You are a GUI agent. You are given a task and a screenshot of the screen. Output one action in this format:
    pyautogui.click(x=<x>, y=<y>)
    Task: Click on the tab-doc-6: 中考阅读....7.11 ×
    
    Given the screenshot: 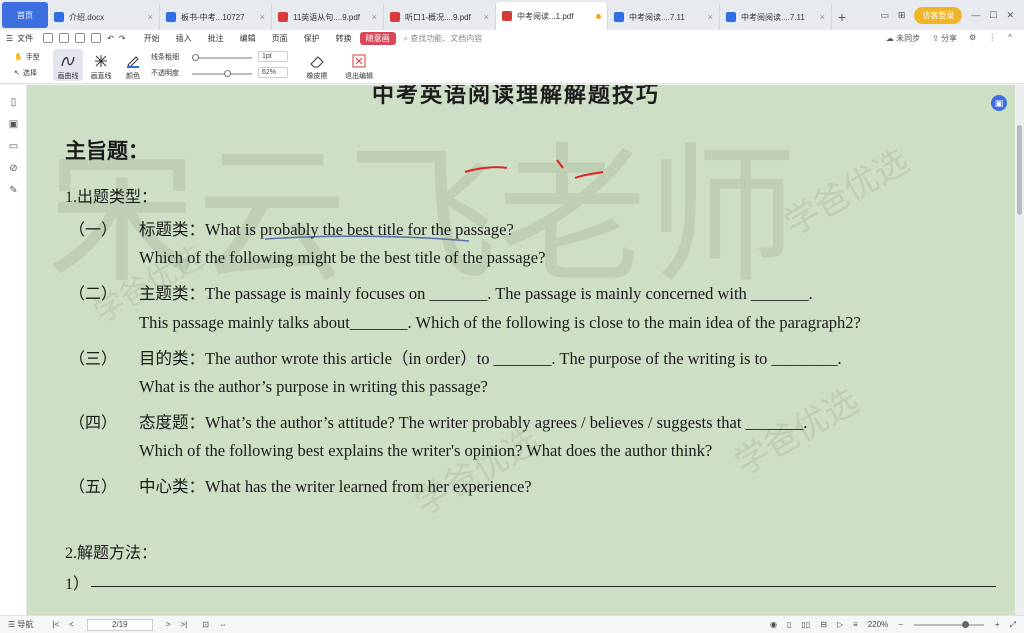 What is the action you would take?
    pyautogui.click(x=664, y=17)
    